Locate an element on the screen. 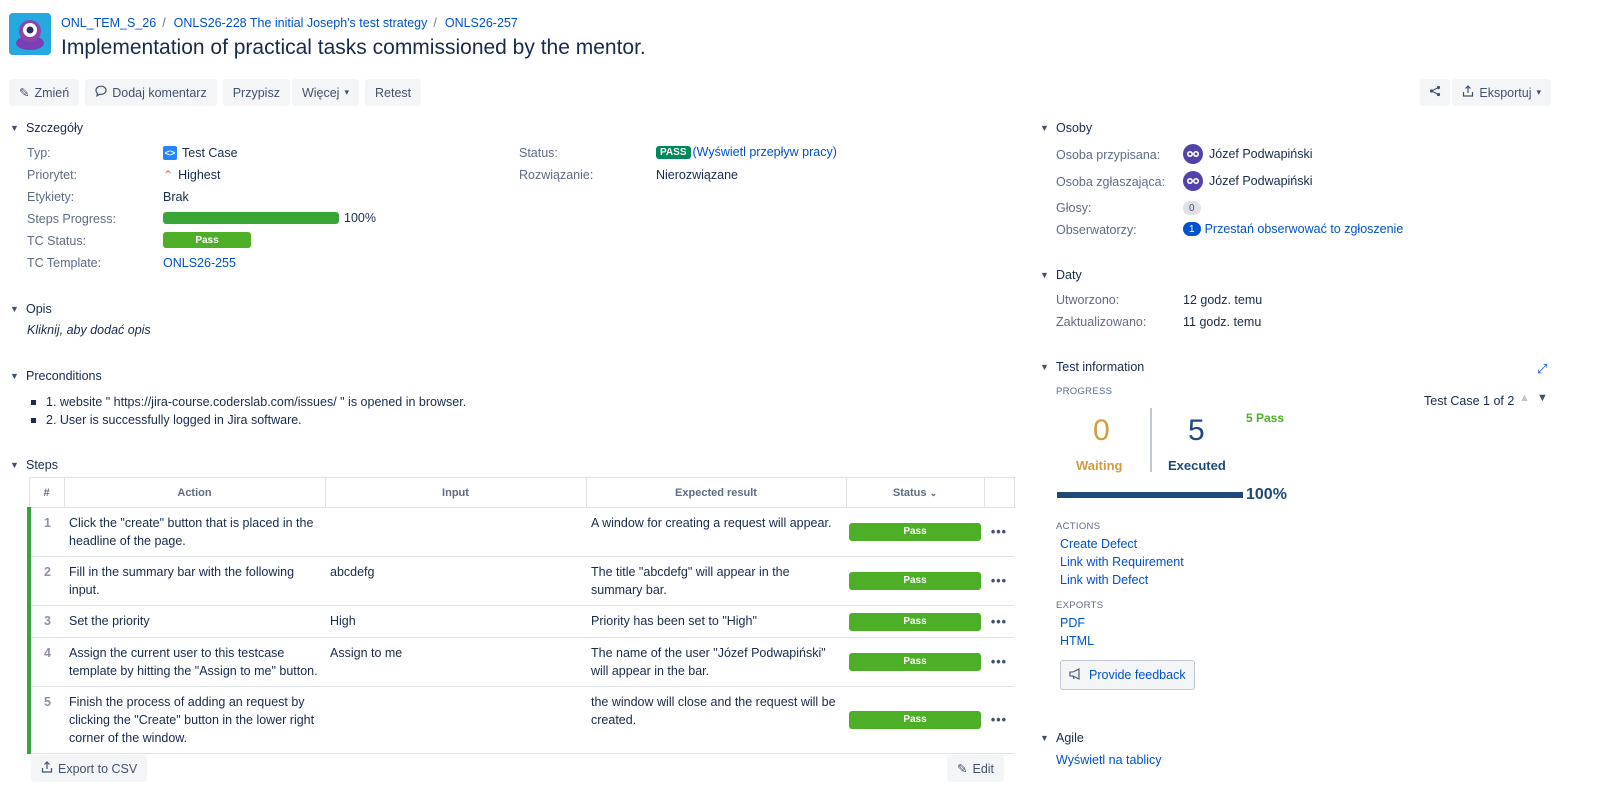 This screenshot has height=806, width=1603. steps-progress-fill is located at coordinates (251, 218).